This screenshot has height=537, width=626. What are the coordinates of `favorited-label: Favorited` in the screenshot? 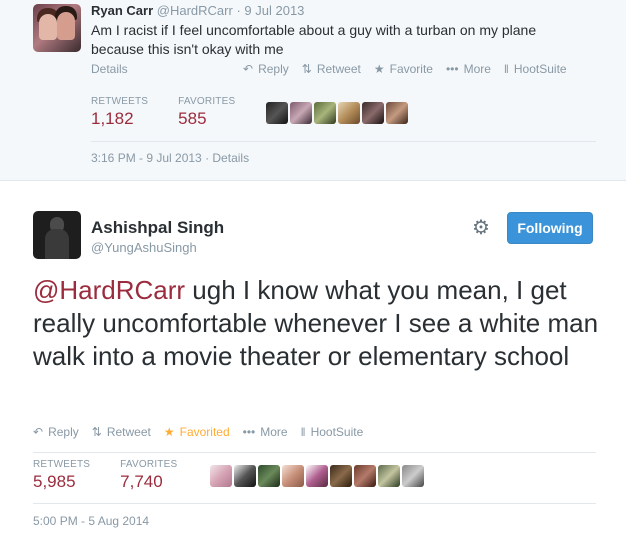 It's located at (204, 432).